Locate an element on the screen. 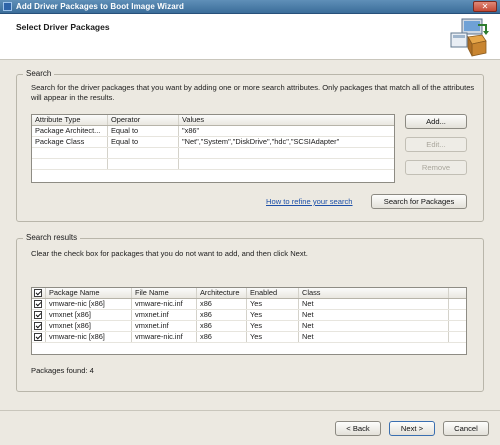 This screenshot has width=500, height=445. column-header-class: Class is located at coordinates (374, 293).